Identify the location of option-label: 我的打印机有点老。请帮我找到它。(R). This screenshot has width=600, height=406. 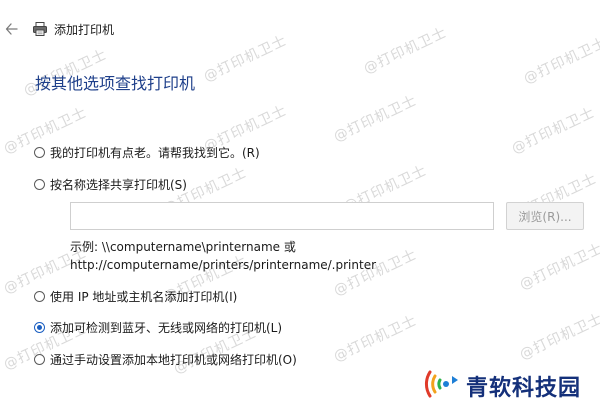
(155, 152).